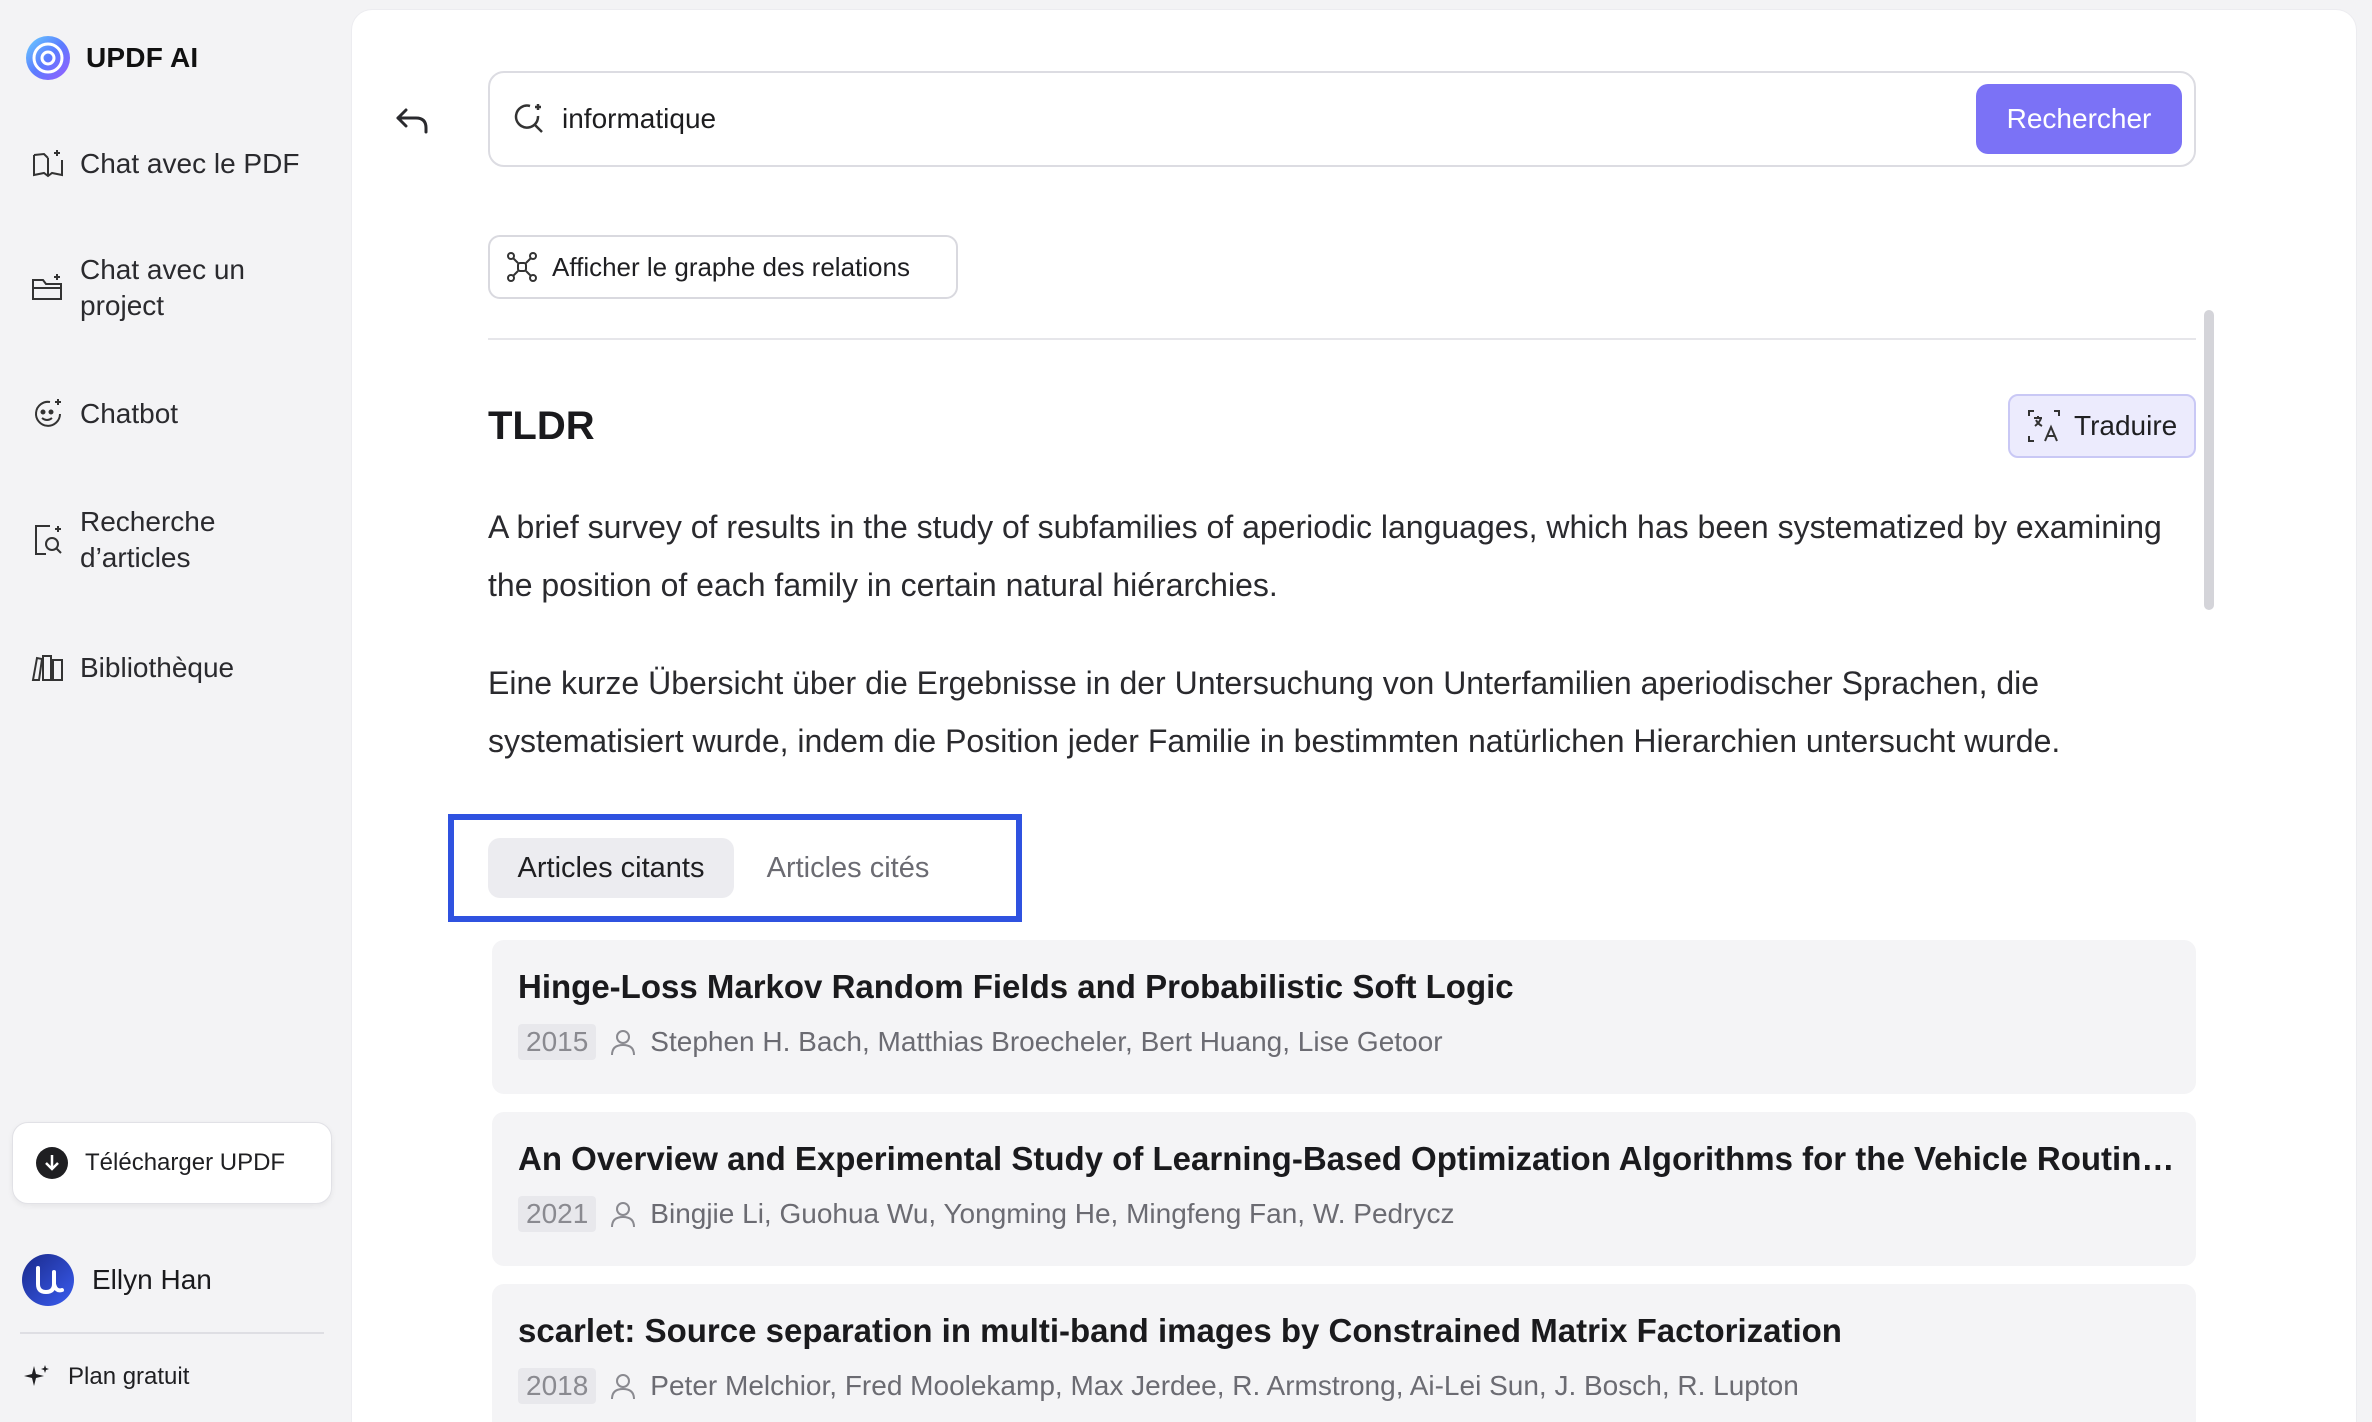 The width and height of the screenshot is (2372, 1422). I want to click on article-year: 2021, so click(557, 1214).